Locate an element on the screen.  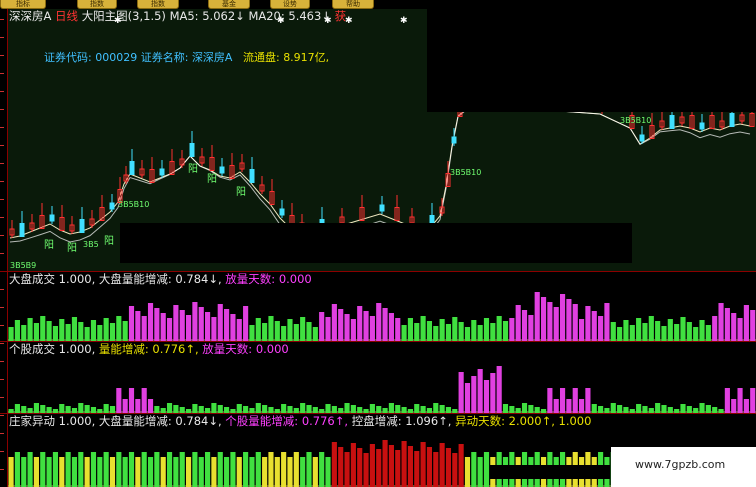
watermark-text: www.7gpzb.com is located at coordinates (680, 464).